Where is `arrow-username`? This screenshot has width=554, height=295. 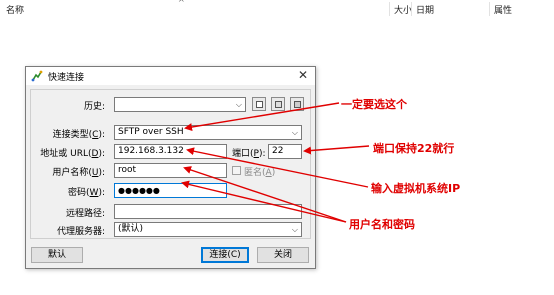 arrow-username is located at coordinates (265, 194).